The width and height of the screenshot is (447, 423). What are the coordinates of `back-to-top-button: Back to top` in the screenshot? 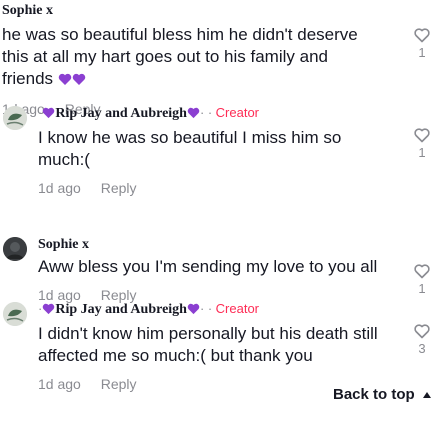 It's located at (382, 394).